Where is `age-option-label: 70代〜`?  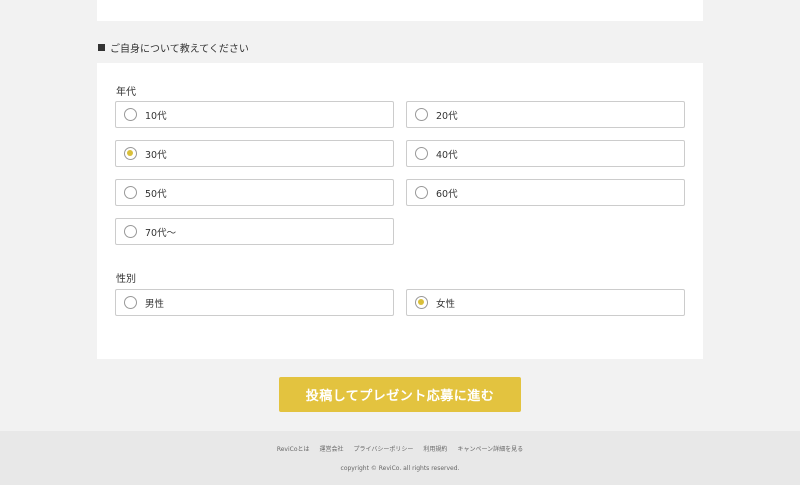 age-option-label: 70代〜 is located at coordinates (161, 233).